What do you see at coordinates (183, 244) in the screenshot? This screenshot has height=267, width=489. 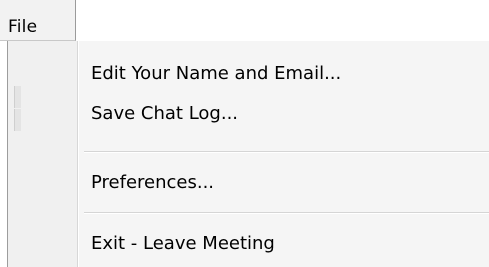 I see `menu-item-exit-leave-meeting: Exit - Leave Meeting` at bounding box center [183, 244].